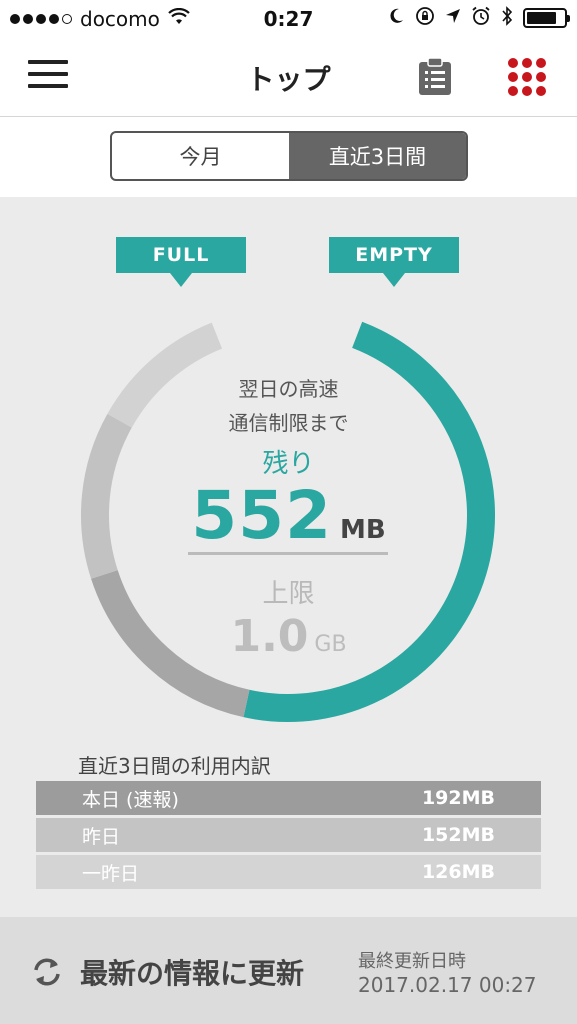  I want to click on gauge-divider, so click(288, 553).